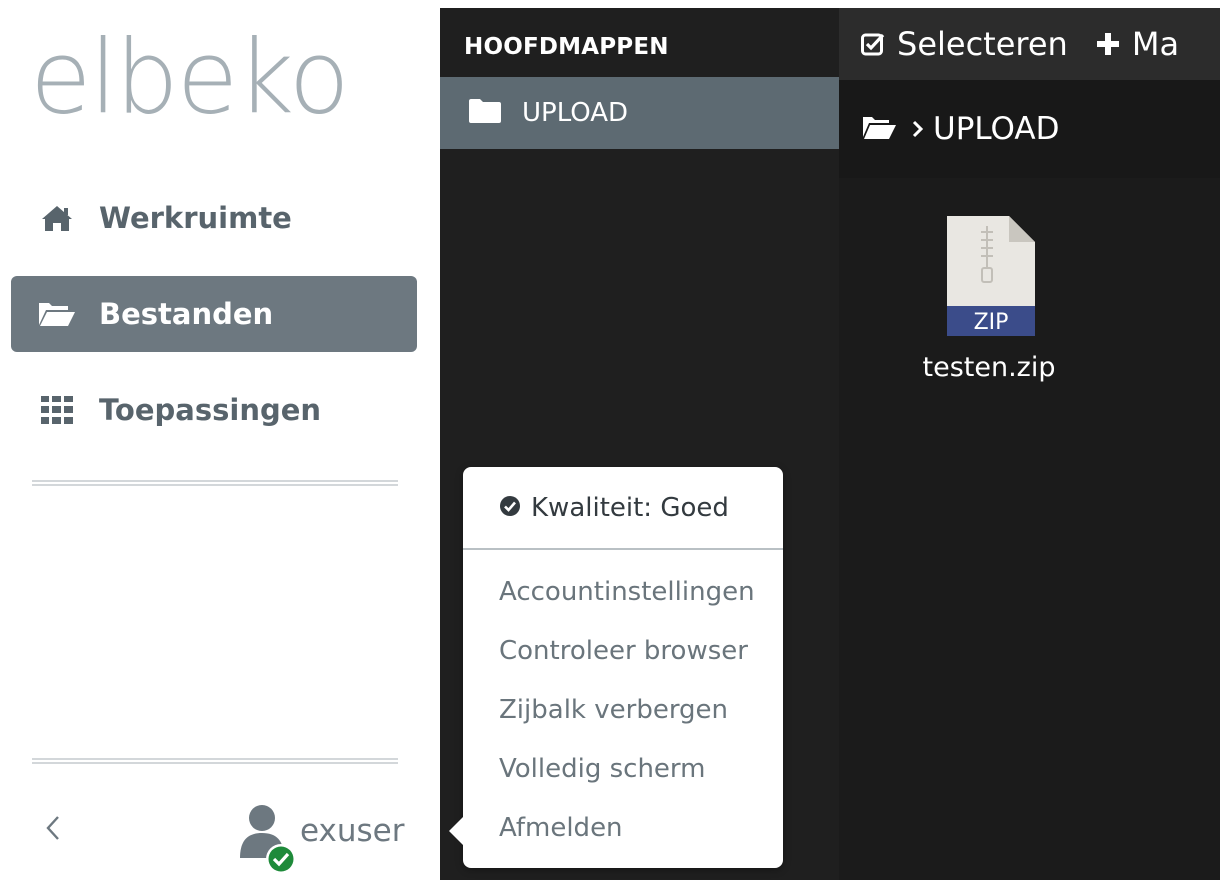  Describe the element at coordinates (639, 113) in the screenshot. I see `folder-item-upload: UPLOAD` at that location.